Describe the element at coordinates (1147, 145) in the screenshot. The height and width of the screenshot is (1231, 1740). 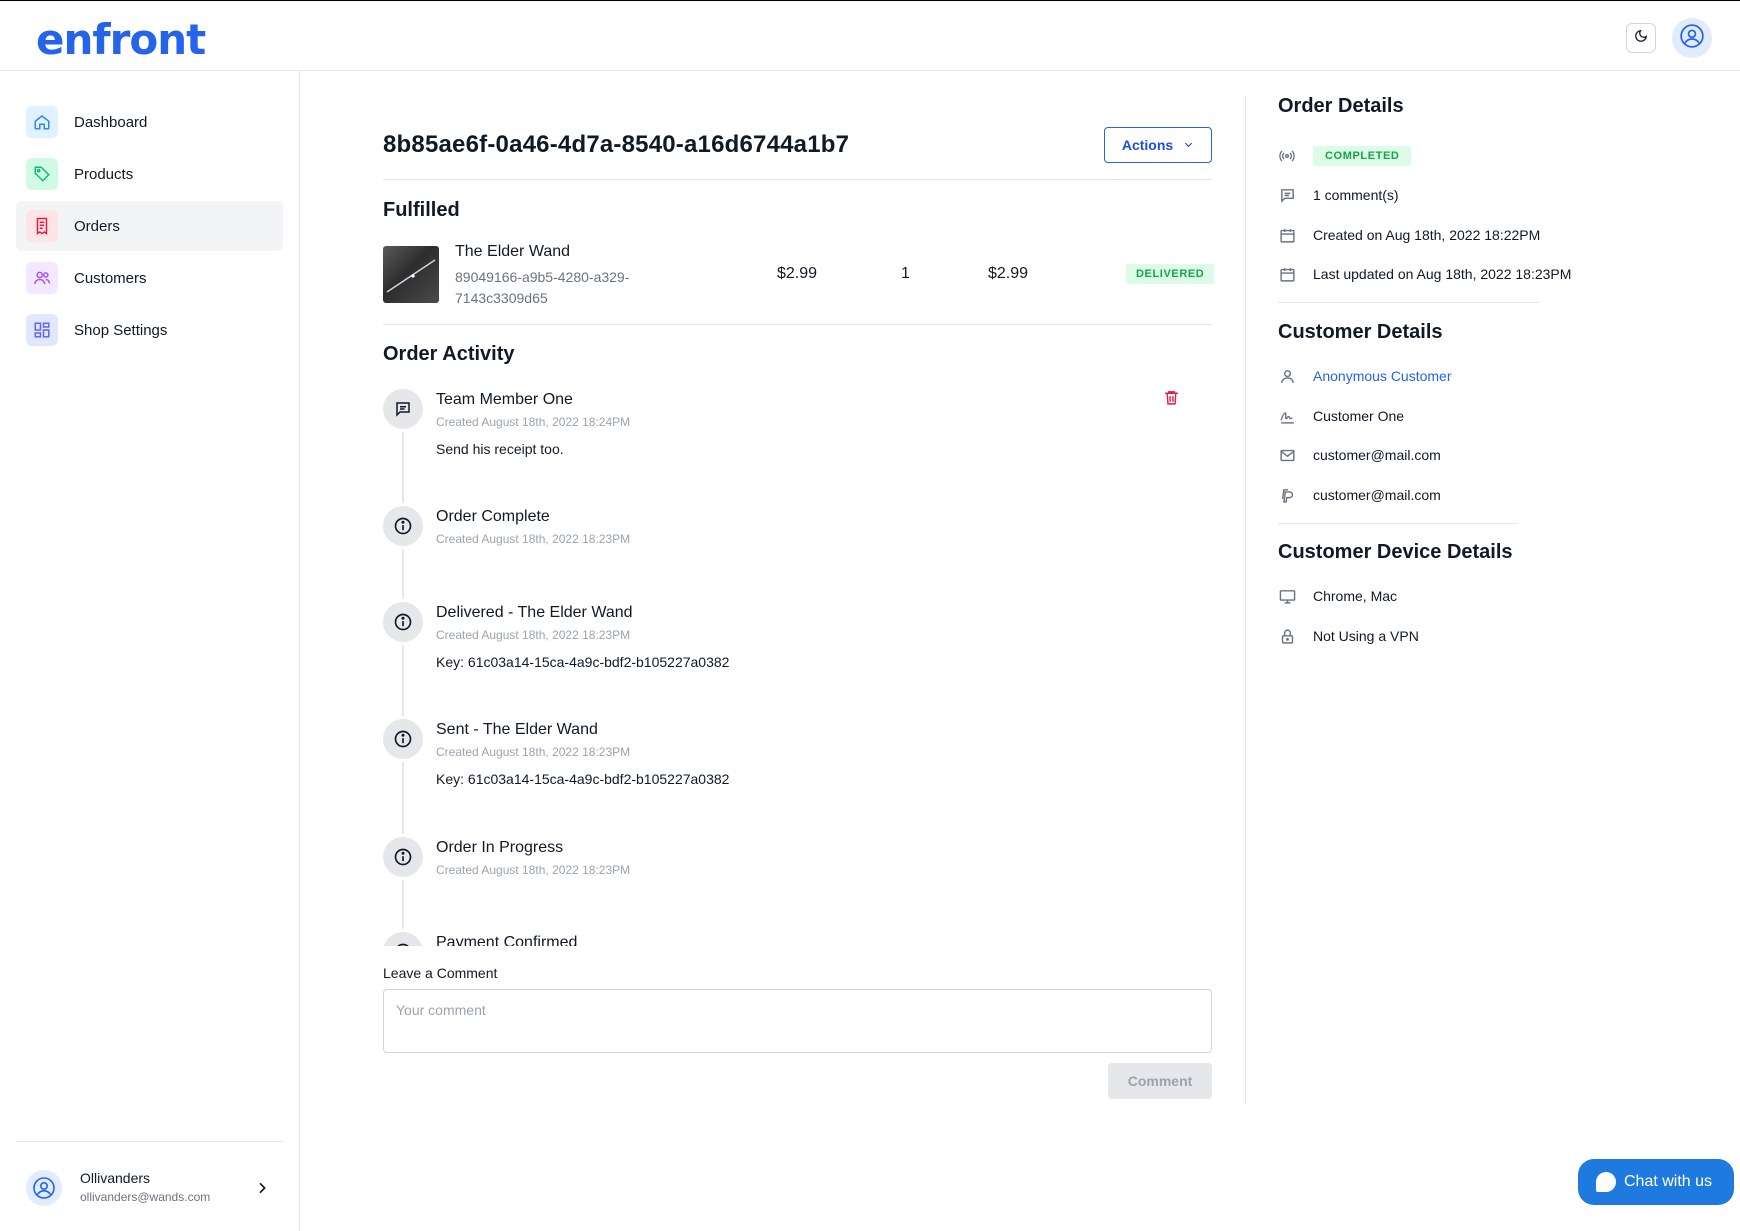
I see `actions-label: Actions` at that location.